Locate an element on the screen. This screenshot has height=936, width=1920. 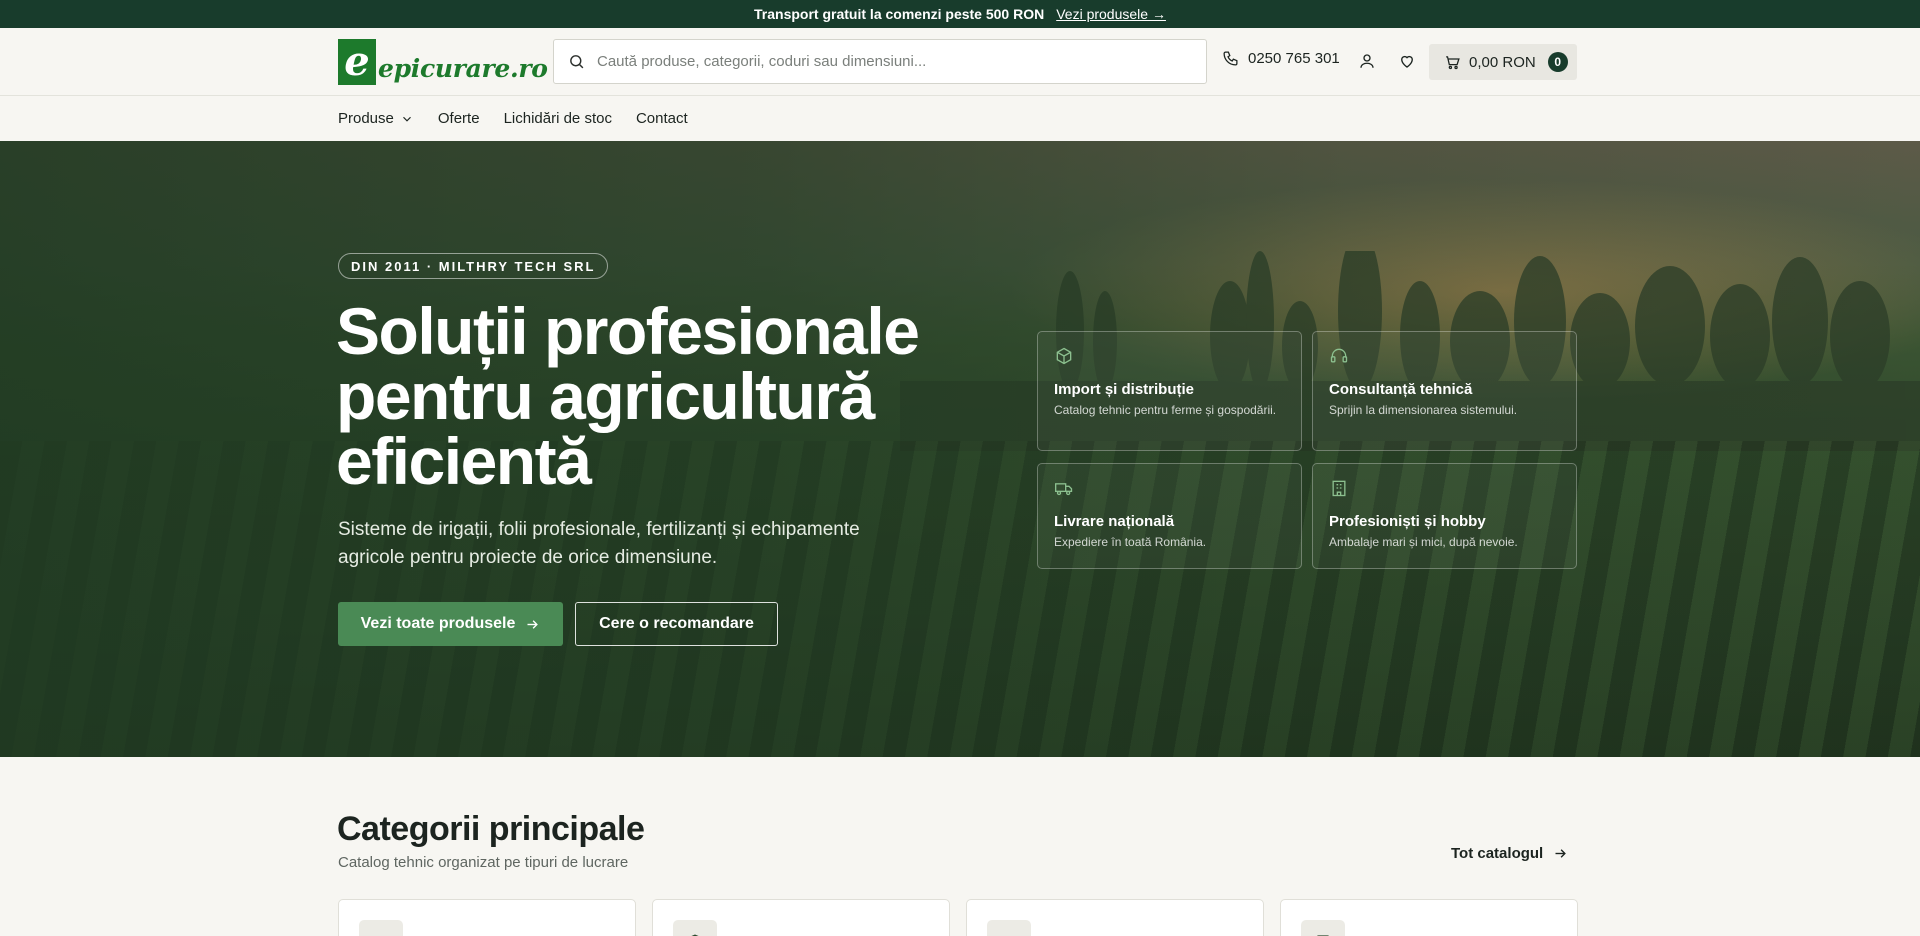
categories-title: Categorii principale is located at coordinates (491, 829).